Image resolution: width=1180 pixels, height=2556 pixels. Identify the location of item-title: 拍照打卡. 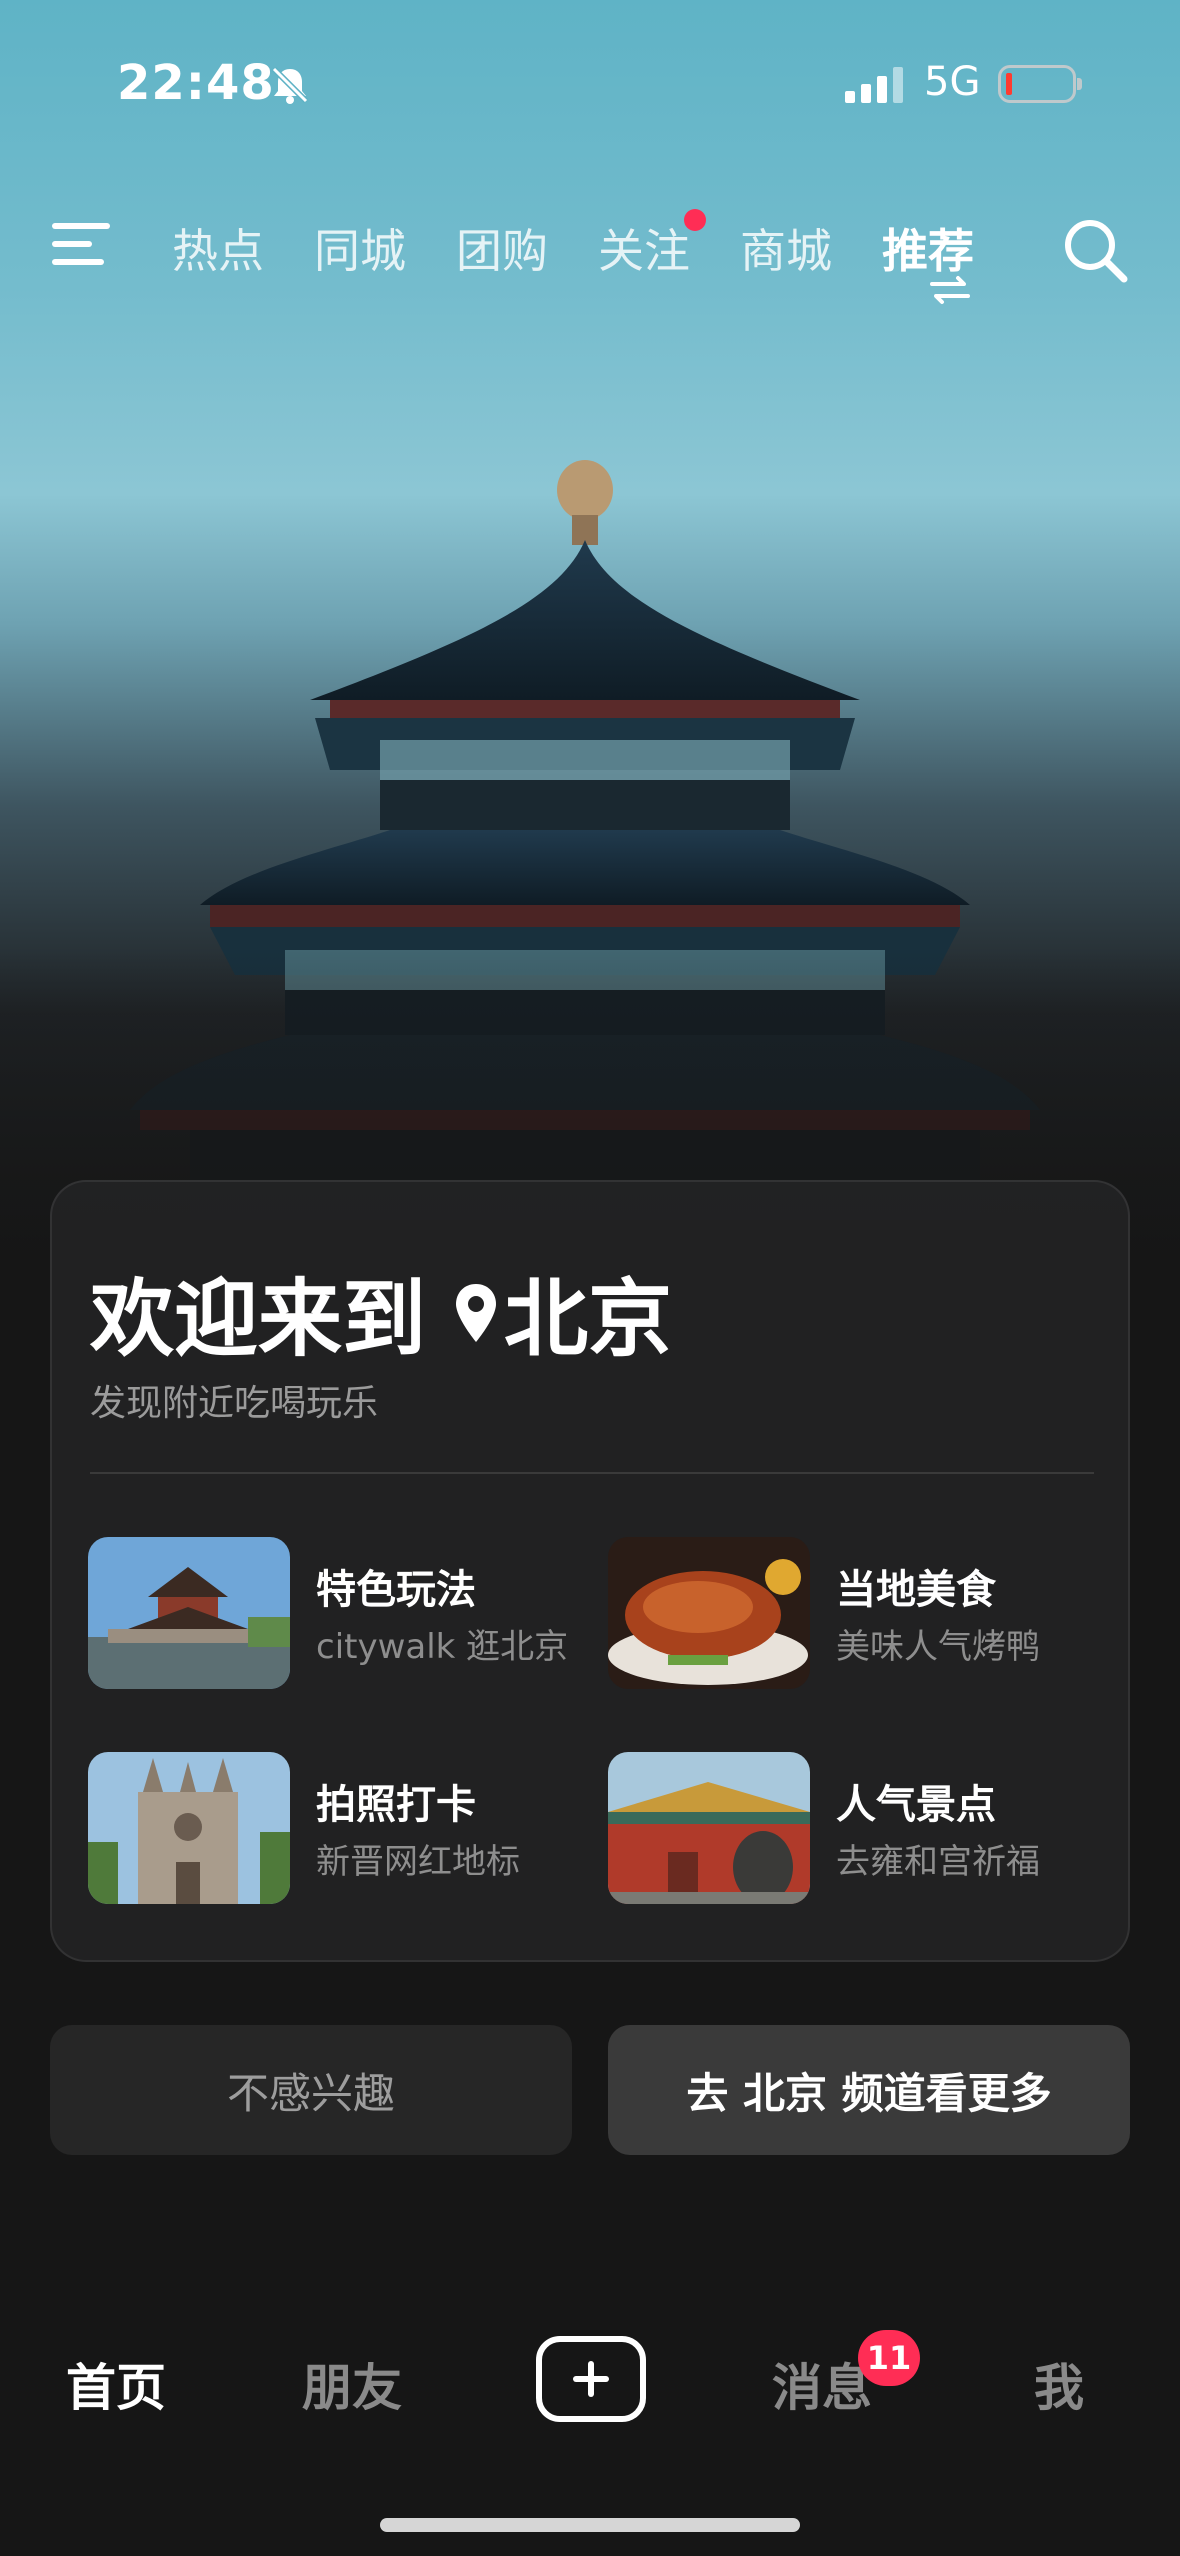
(396, 1805).